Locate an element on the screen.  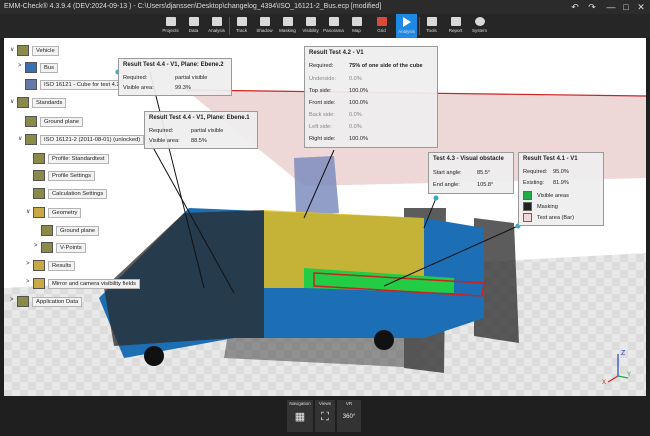
popup-row: Right side: 100.0% is located at coordinates (338, 139).